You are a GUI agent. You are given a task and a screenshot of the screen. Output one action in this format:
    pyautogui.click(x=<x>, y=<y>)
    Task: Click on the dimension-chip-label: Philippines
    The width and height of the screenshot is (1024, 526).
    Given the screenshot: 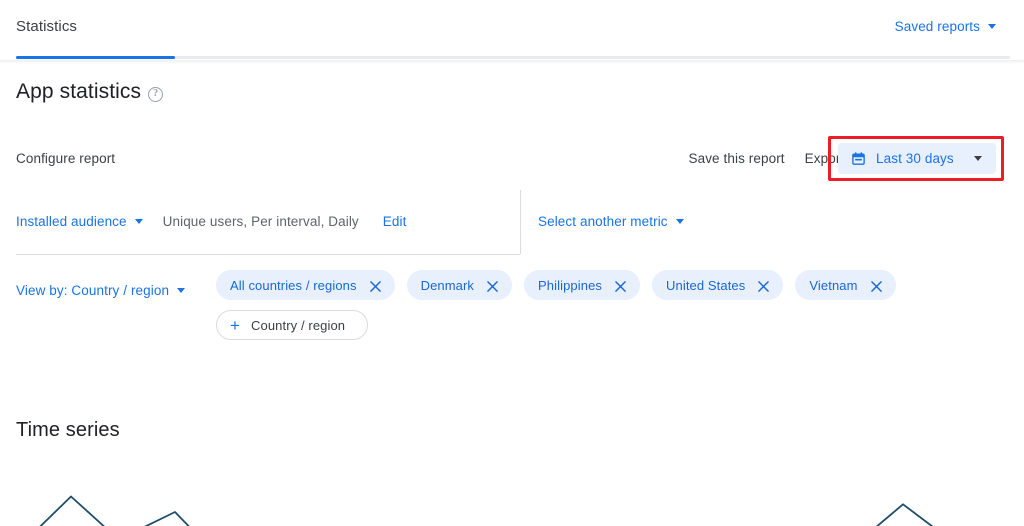 What is the action you would take?
    pyautogui.click(x=570, y=285)
    